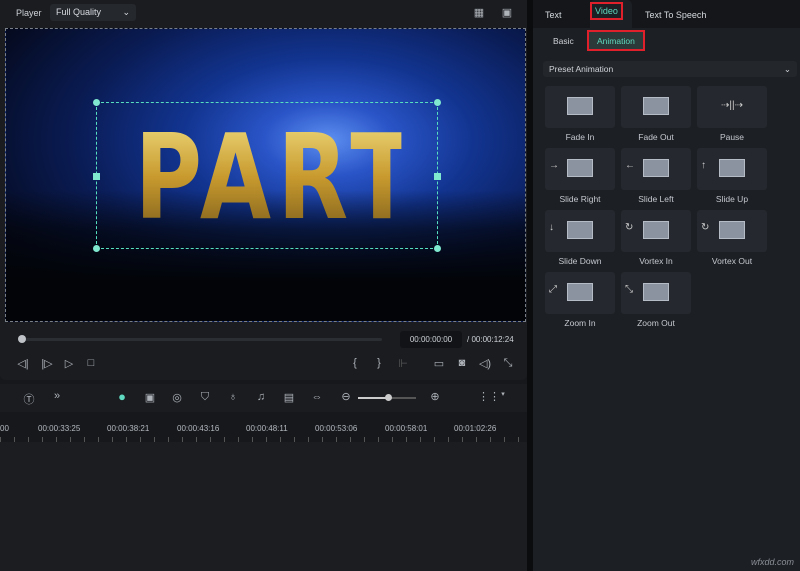 This screenshot has height=571, width=800. What do you see at coordinates (581, 69) in the screenshot?
I see `dropdown-value: Preset Animation` at bounding box center [581, 69].